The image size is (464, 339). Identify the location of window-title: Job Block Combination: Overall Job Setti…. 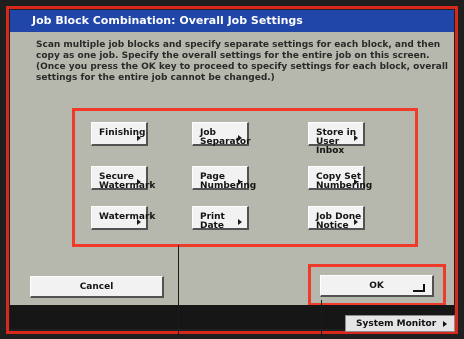
(232, 21).